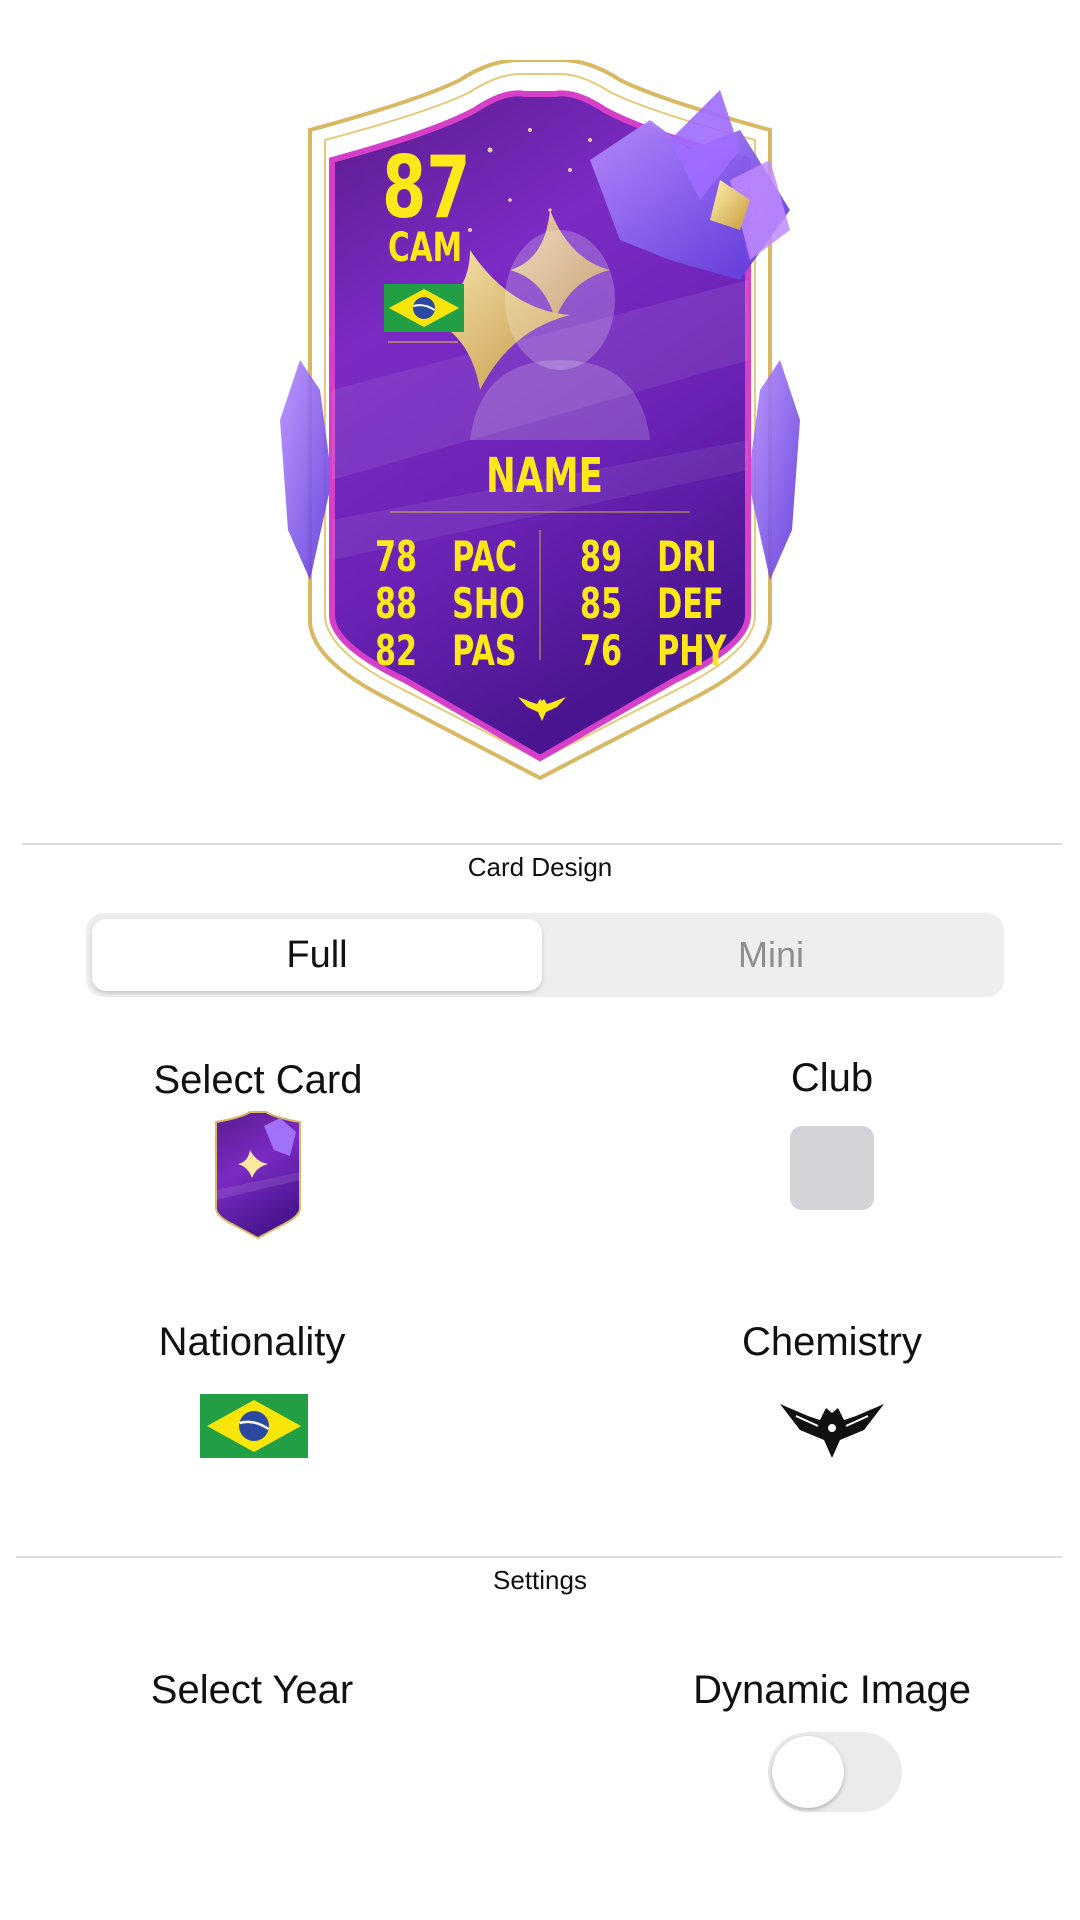 Image resolution: width=1080 pixels, height=1920 pixels. I want to click on stat-def-label: DEF, so click(690, 603).